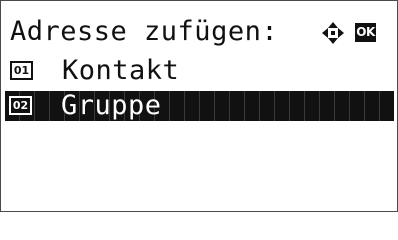  What do you see at coordinates (121, 70) in the screenshot?
I see `list-item-label: Kontakt` at bounding box center [121, 70].